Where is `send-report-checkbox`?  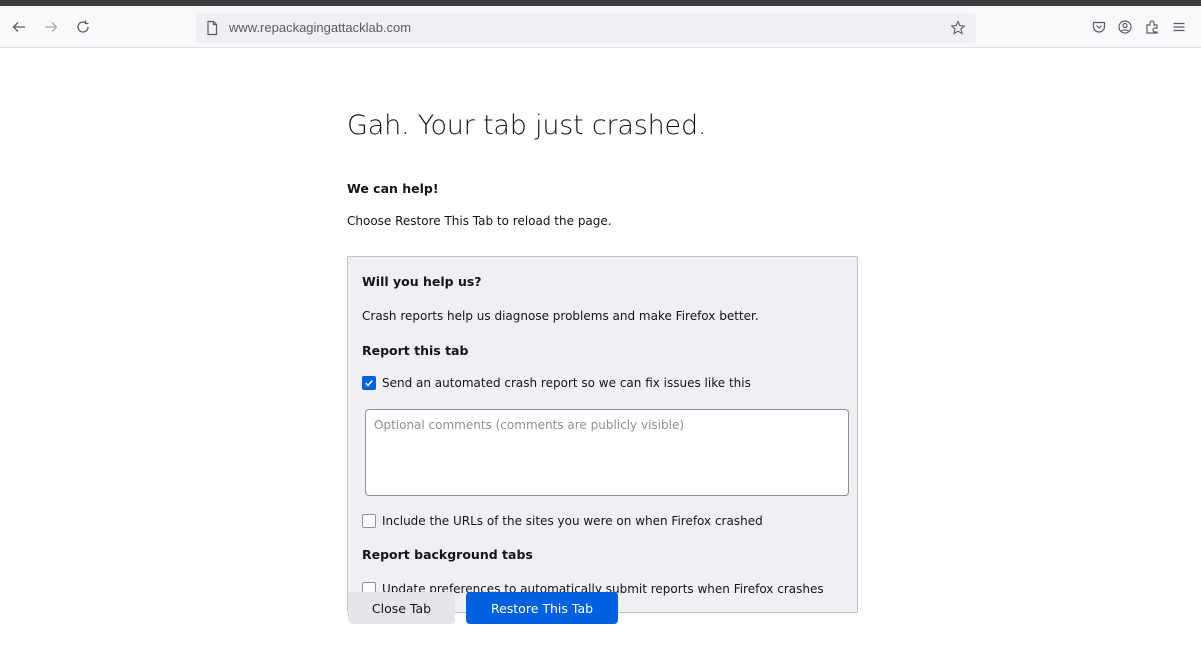 send-report-checkbox is located at coordinates (369, 383).